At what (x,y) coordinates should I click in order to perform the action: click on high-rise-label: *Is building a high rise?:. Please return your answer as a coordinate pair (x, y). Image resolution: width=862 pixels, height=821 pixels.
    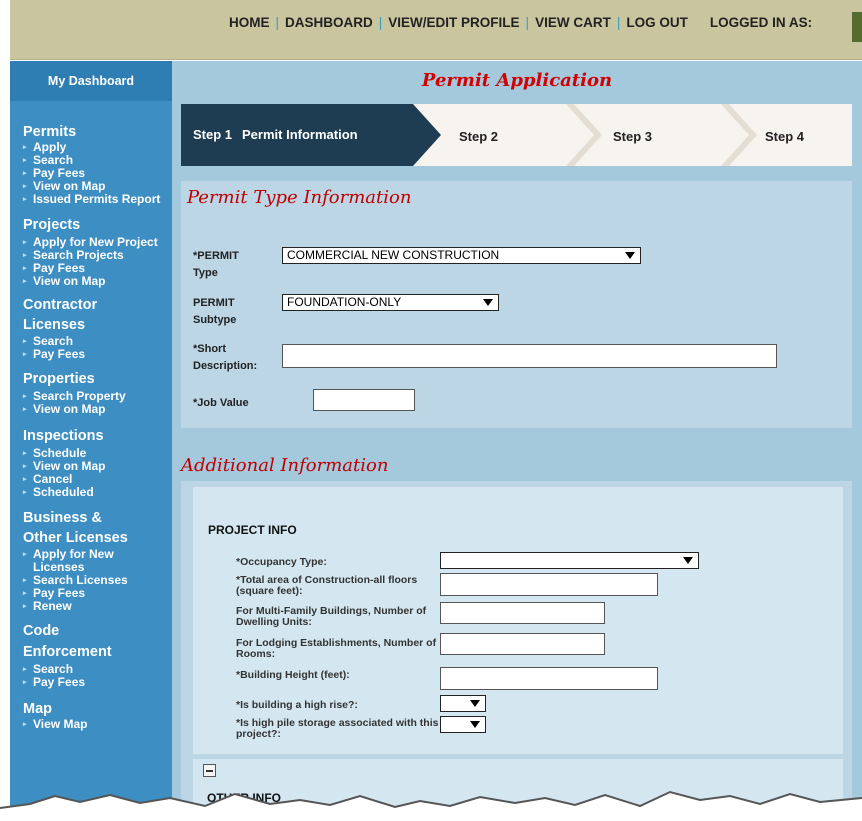
    Looking at the image, I should click on (297, 705).